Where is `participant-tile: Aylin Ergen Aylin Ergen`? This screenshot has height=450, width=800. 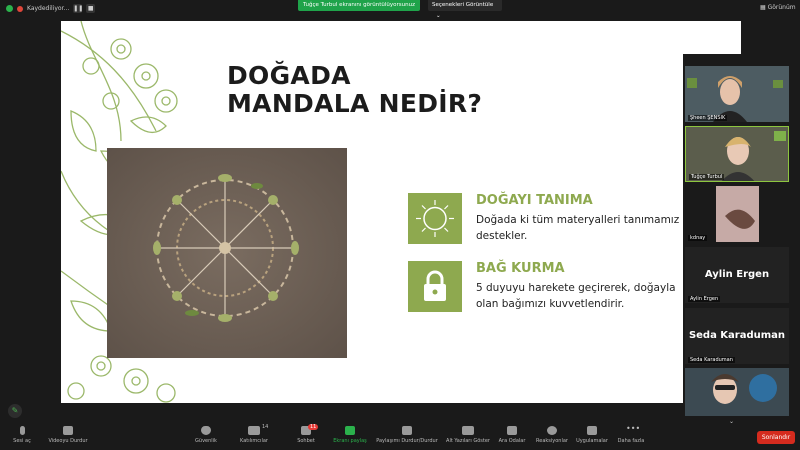 participant-tile: Aylin Ergen Aylin Ergen is located at coordinates (737, 275).